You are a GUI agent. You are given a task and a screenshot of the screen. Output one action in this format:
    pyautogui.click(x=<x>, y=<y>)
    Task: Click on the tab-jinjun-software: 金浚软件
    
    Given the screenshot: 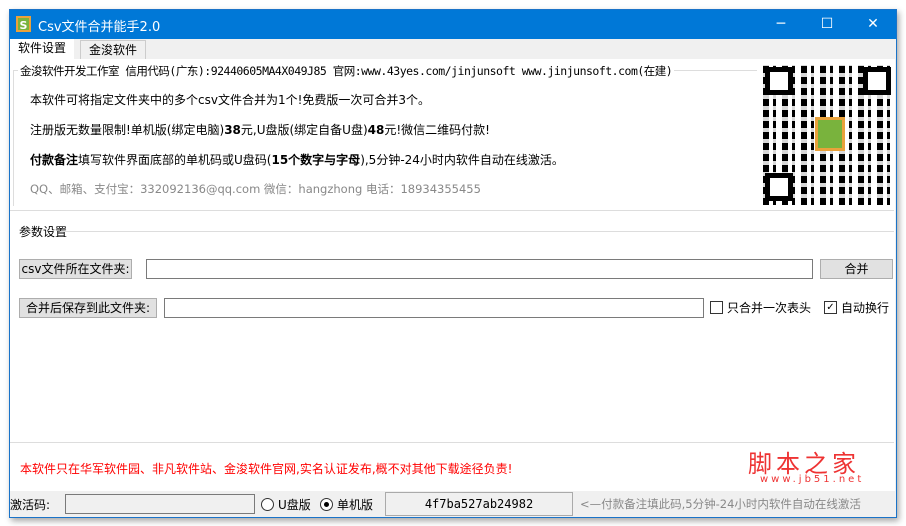 What is the action you would take?
    pyautogui.click(x=113, y=50)
    